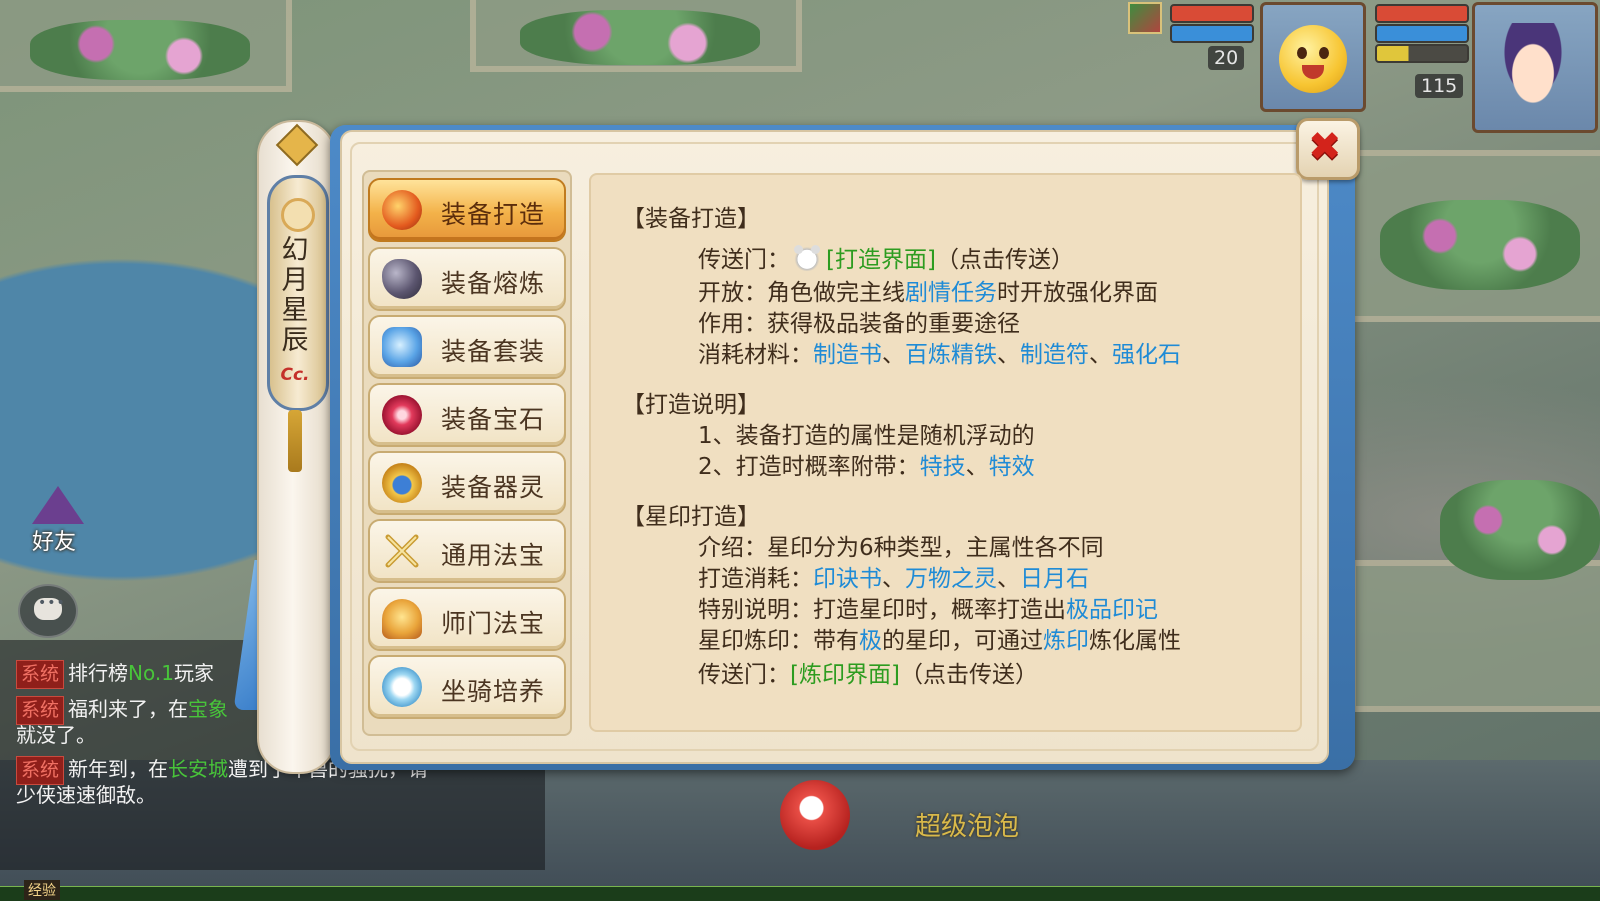  I want to click on armor-set-icon, so click(402, 347).